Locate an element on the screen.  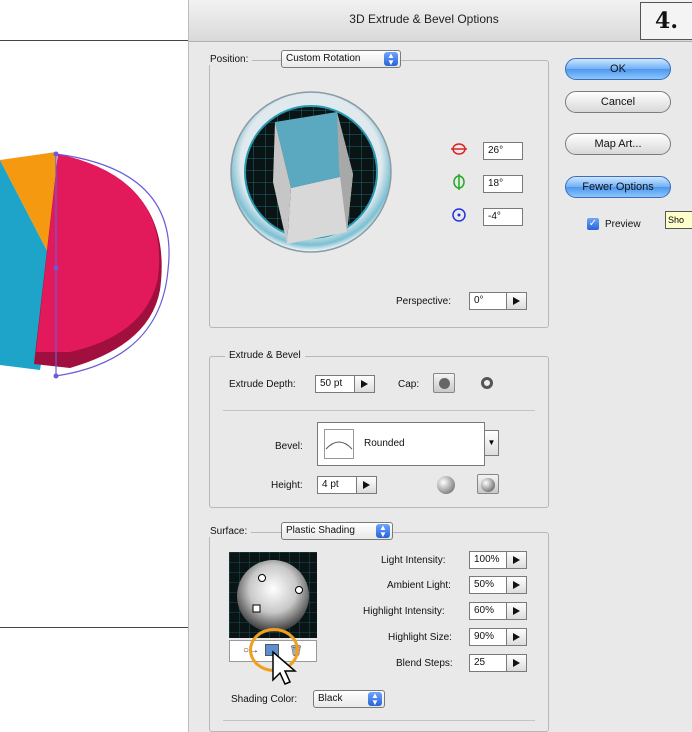
surface-label: Surface: is located at coordinates (229, 531).